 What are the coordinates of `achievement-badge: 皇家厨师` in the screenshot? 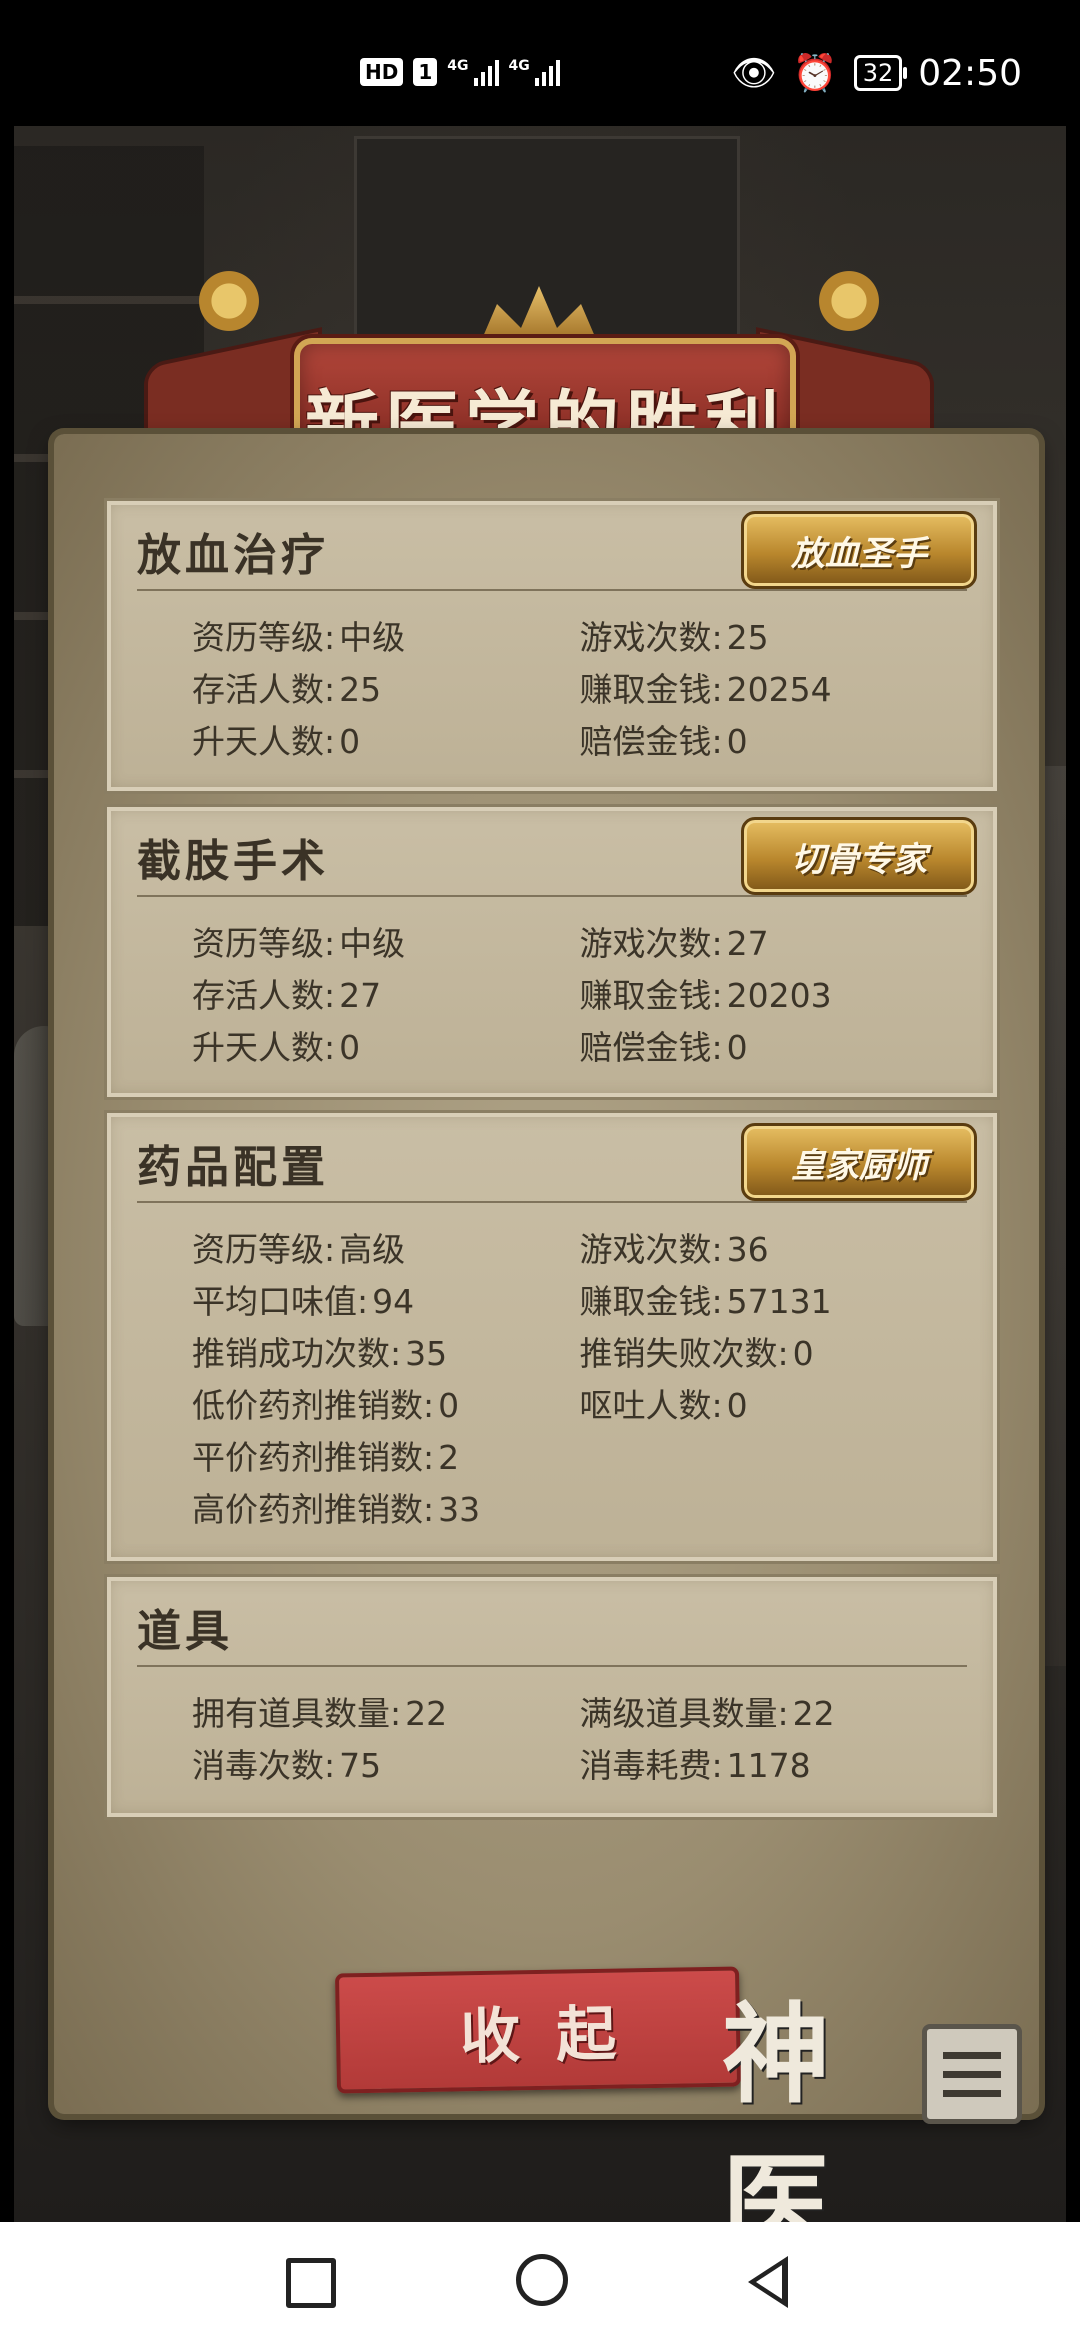 It's located at (859, 1162).